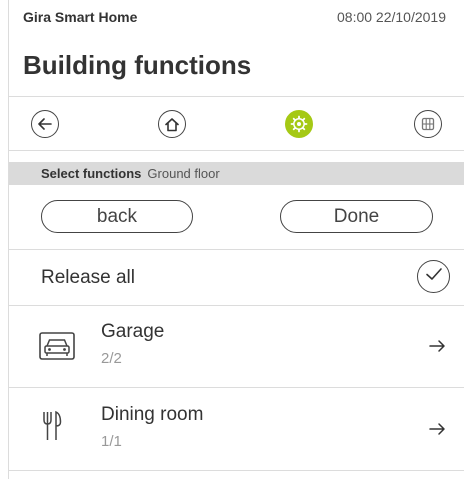 The width and height of the screenshot is (464, 479). Describe the element at coordinates (356, 216) in the screenshot. I see `done-button: Done` at that location.